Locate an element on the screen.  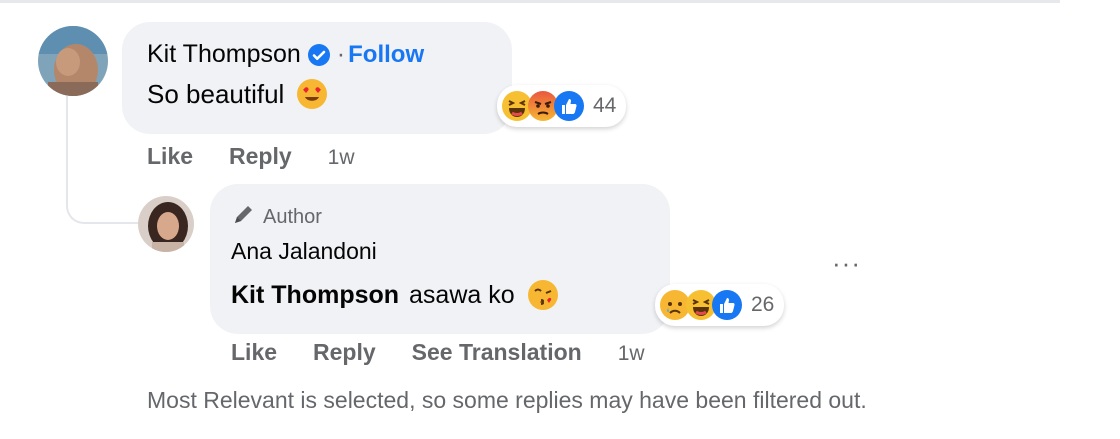
follow-button: Follow is located at coordinates (386, 55).